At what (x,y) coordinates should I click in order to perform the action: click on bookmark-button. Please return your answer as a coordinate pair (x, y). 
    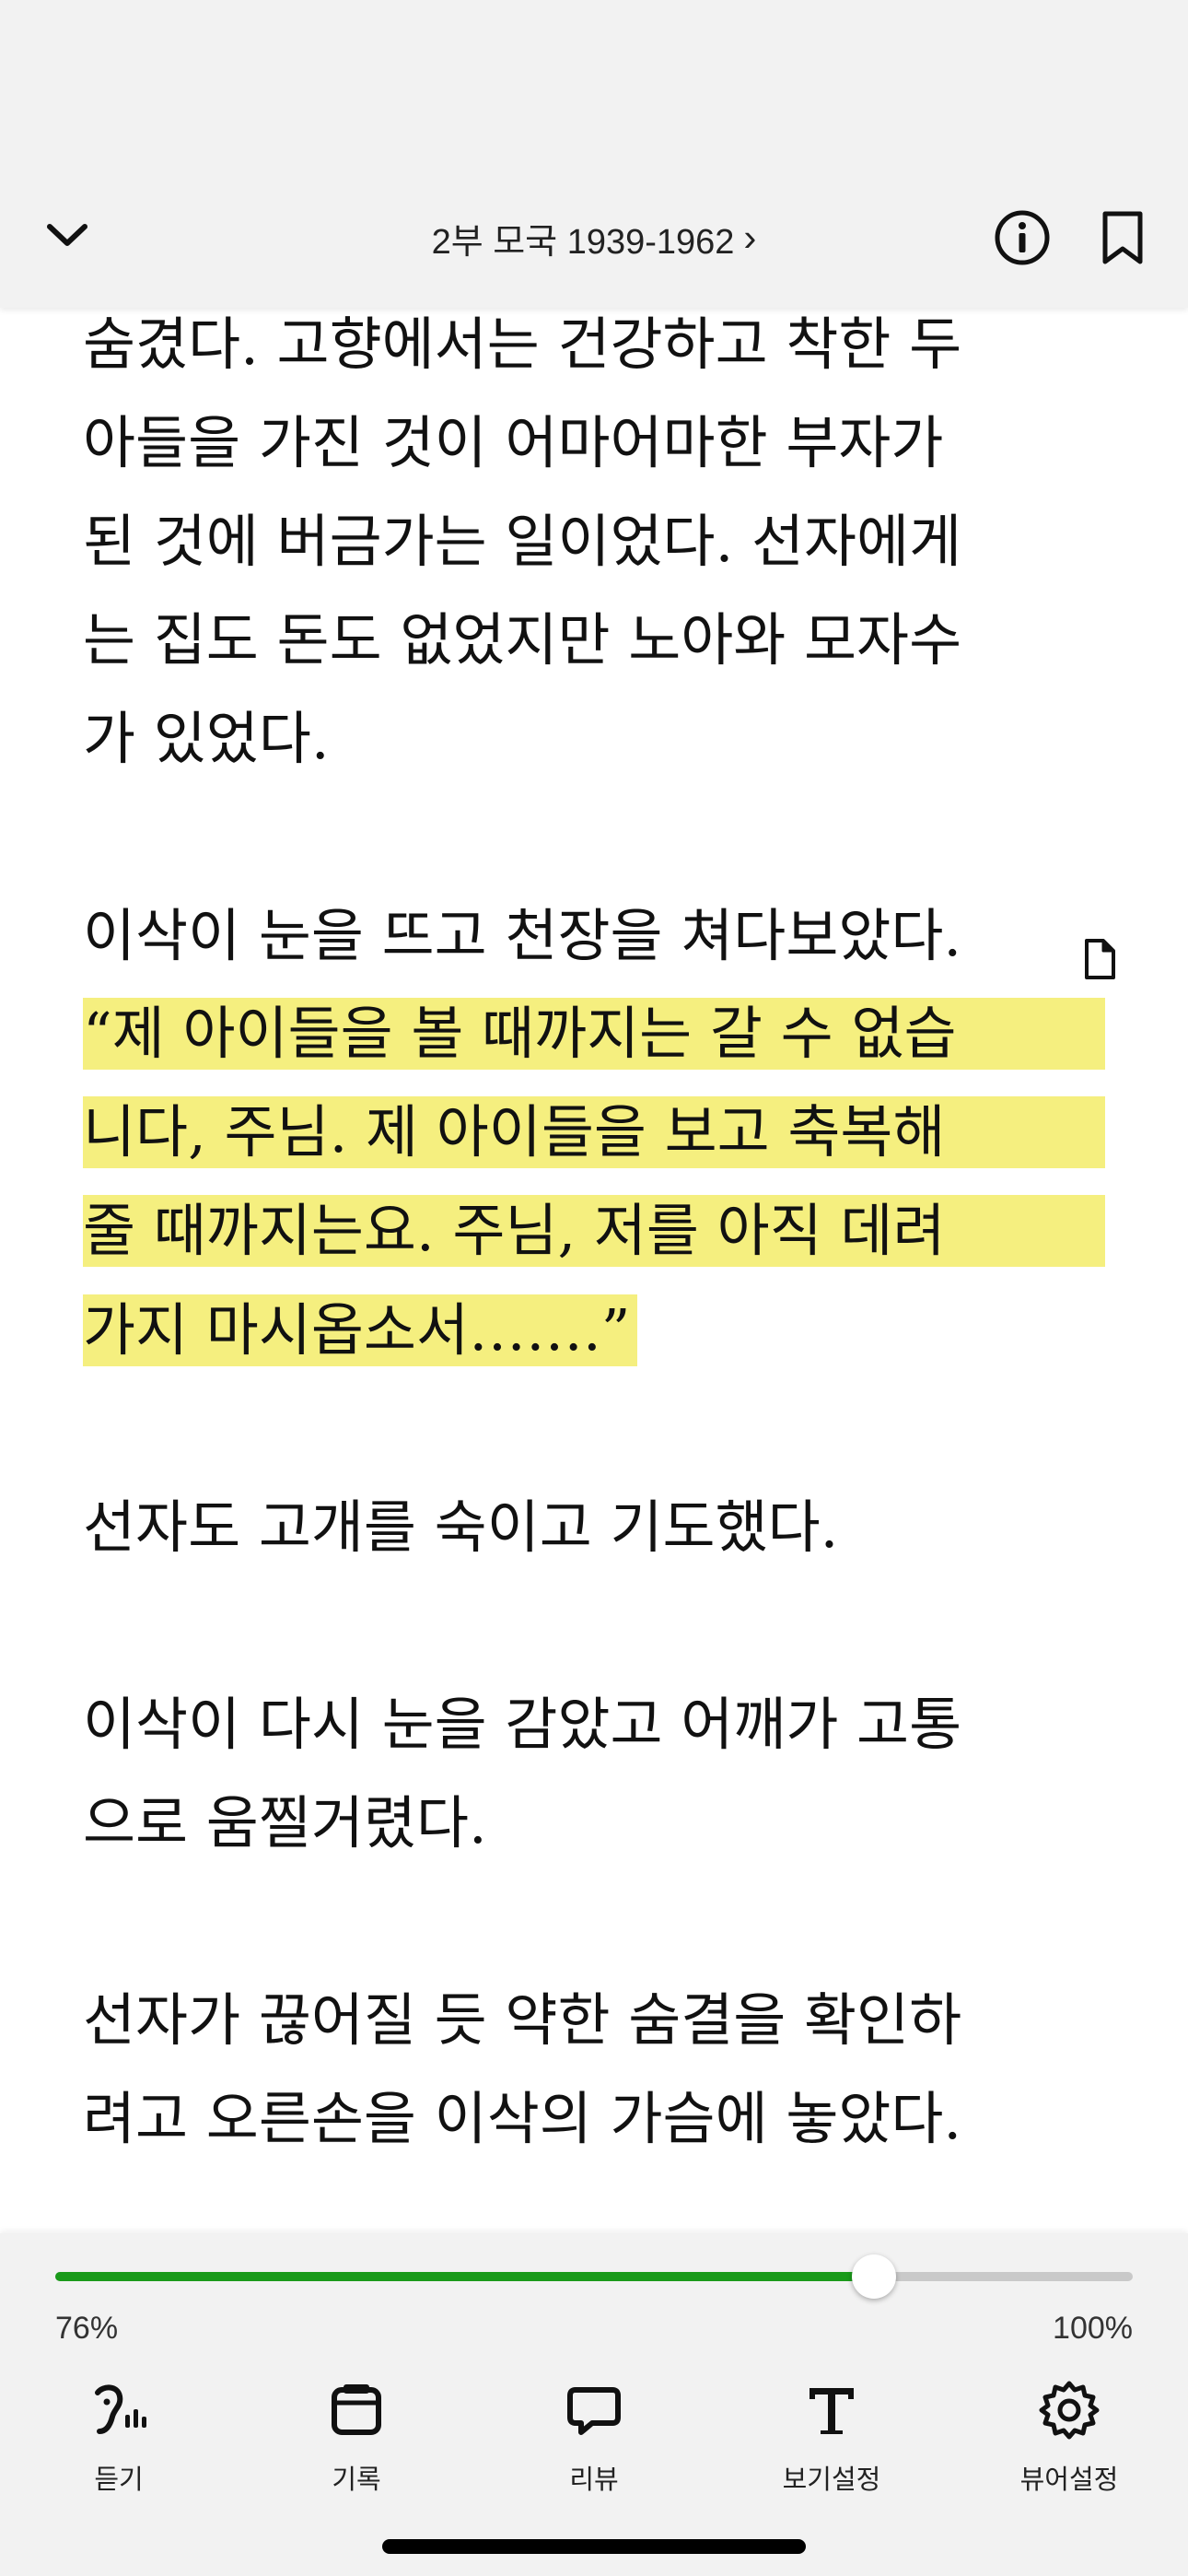
    Looking at the image, I should click on (1122, 238).